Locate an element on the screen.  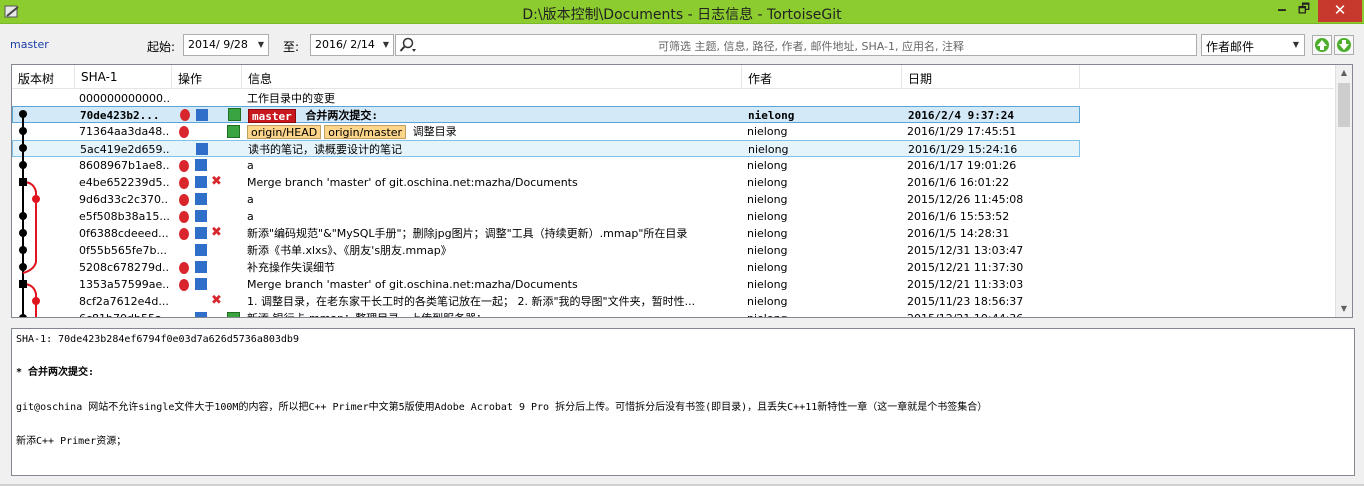
date-cell: 2016/2/4 9:37:24 is located at coordinates (961, 115).